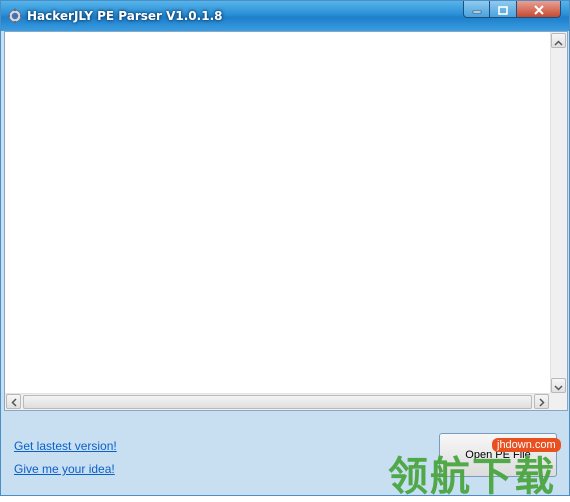  Describe the element at coordinates (65, 446) in the screenshot. I see `get-latest-version-link: Get lastest version!` at that location.